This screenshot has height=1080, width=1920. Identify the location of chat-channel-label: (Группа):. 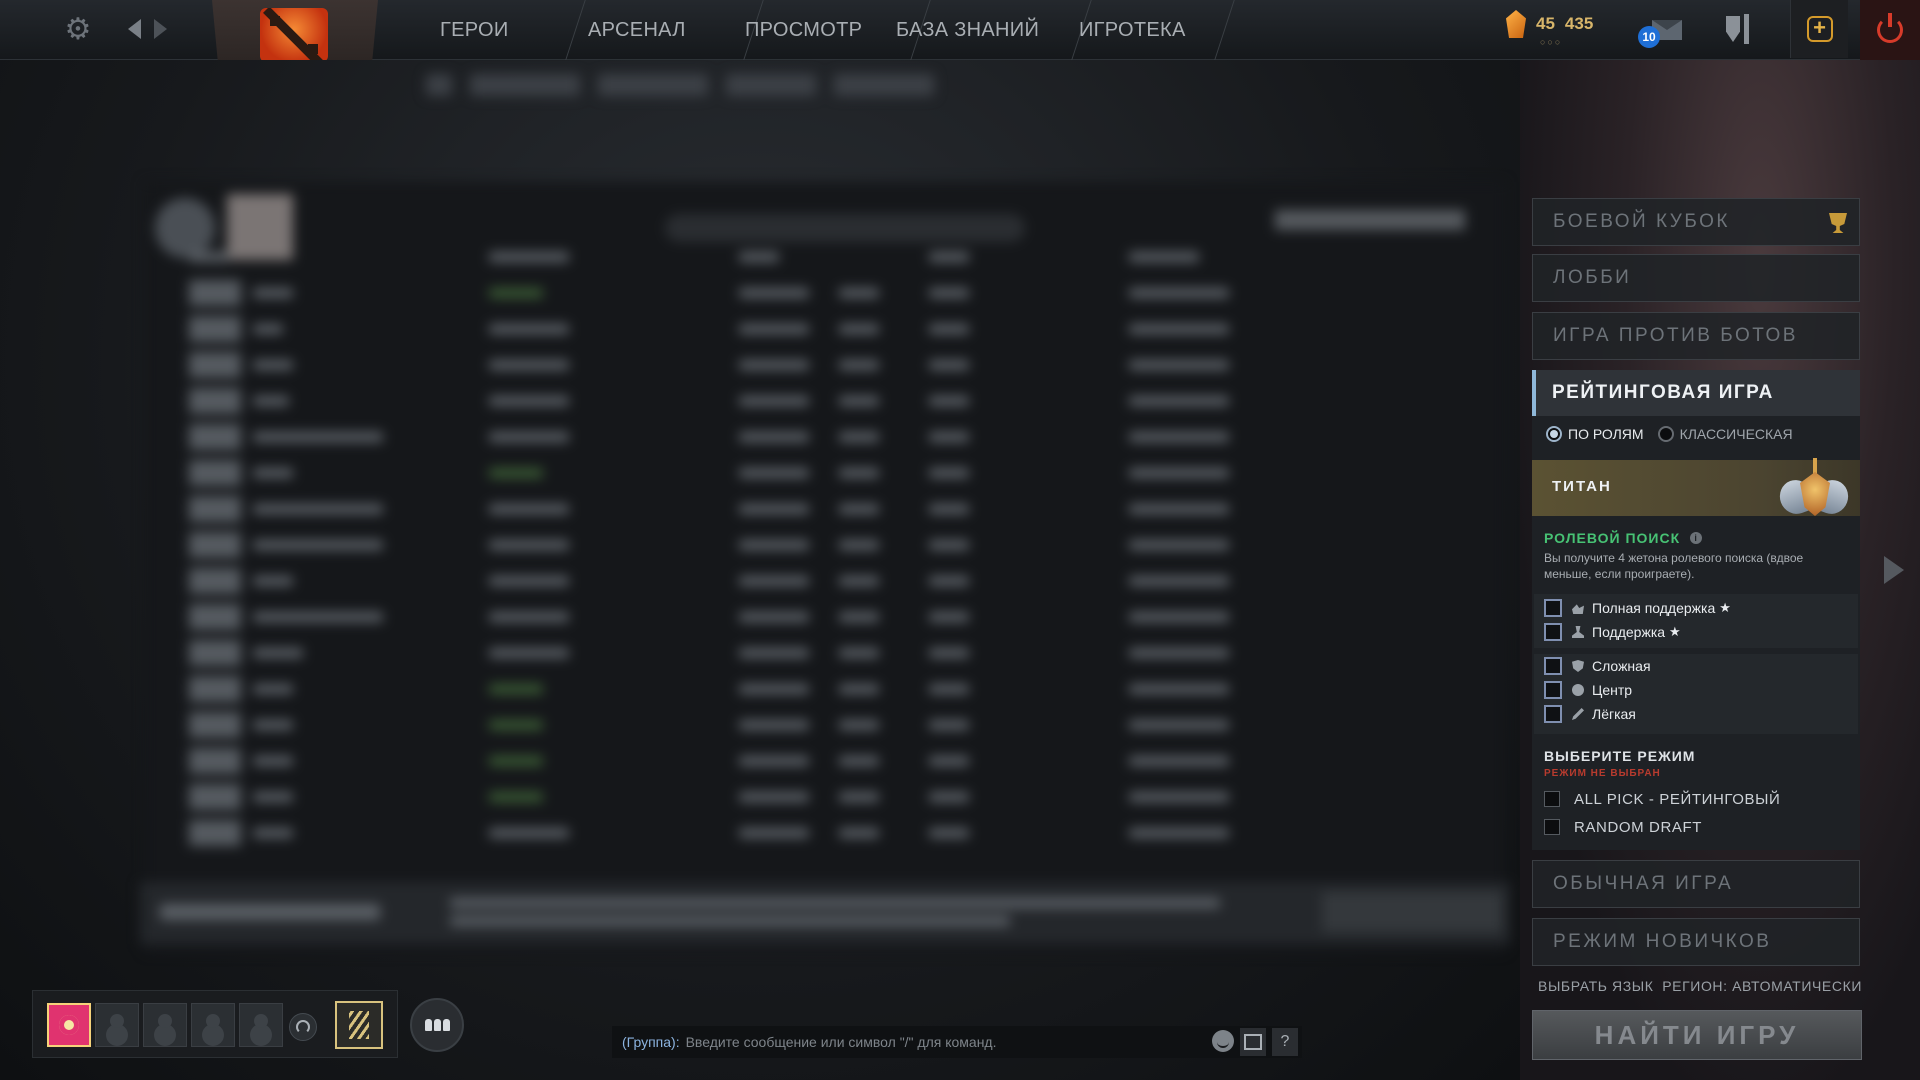
(651, 1042).